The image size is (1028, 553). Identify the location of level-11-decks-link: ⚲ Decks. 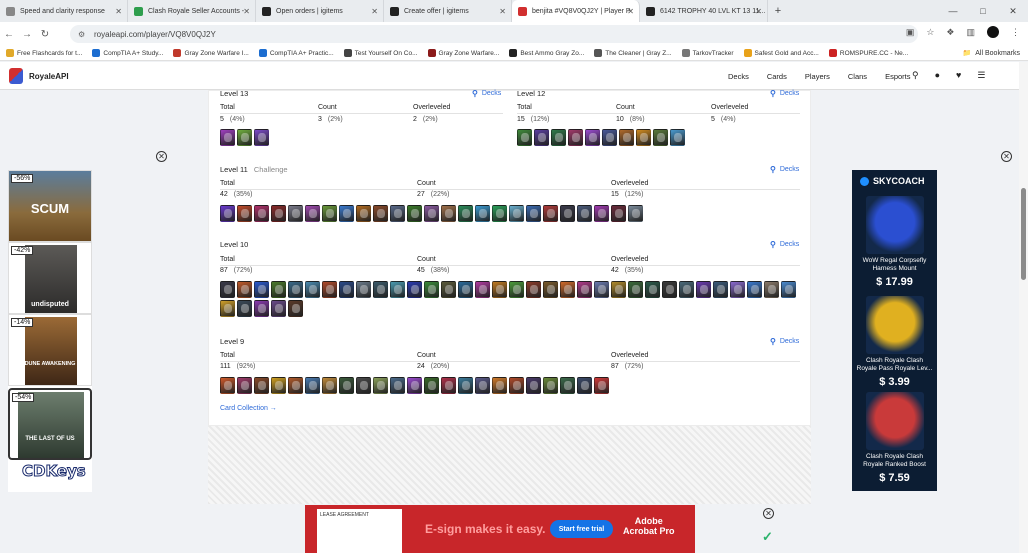
(784, 169).